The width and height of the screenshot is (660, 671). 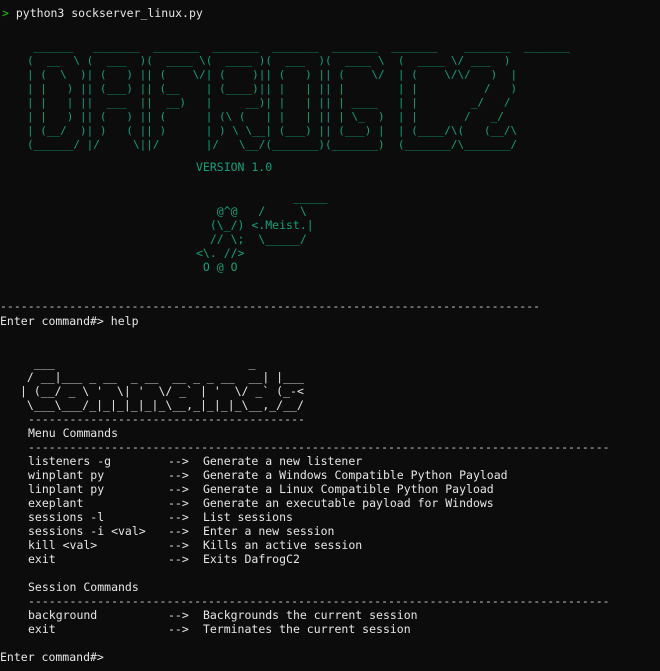 I want to click on command-name: winplant py, so click(x=66, y=475).